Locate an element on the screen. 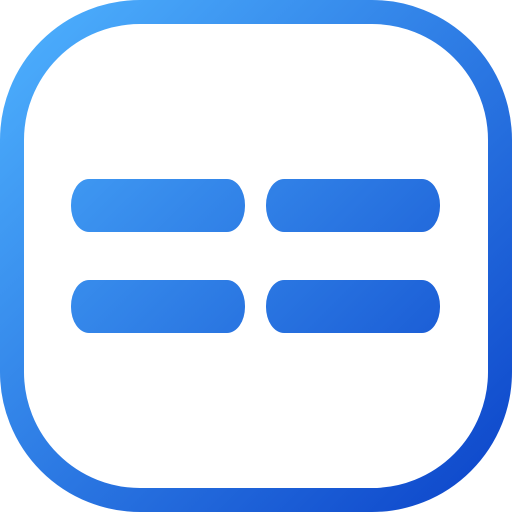 This screenshot has width=512, height=512. pill-bottom-right is located at coordinates (353, 306).